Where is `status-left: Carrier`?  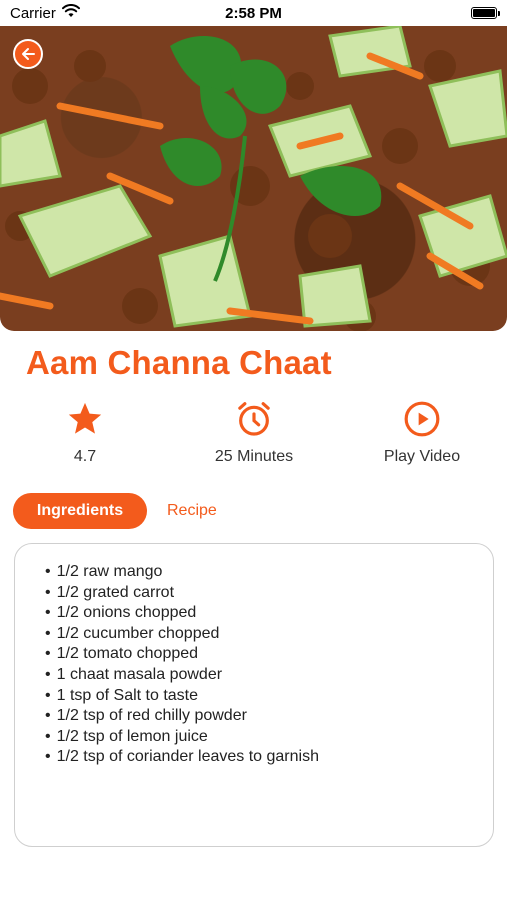 status-left: Carrier is located at coordinates (45, 13).